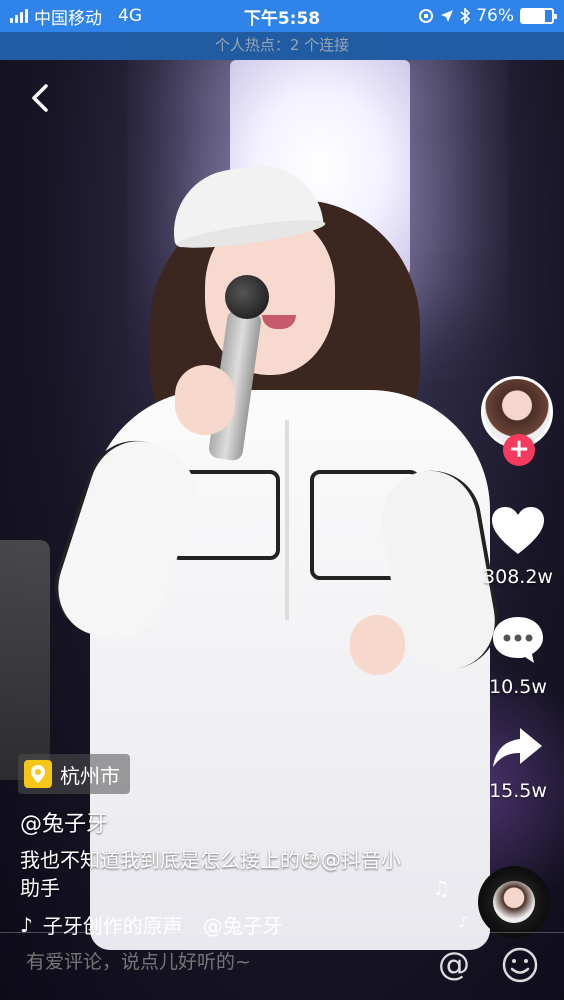  I want to click on comment-button: 10.5w, so click(518, 656).